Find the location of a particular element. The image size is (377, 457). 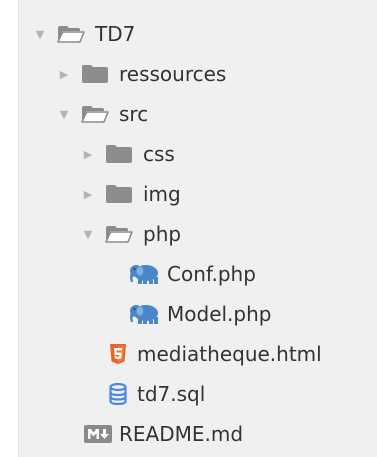

tree-item-td7-sql: td7.sql is located at coordinates (156, 394).